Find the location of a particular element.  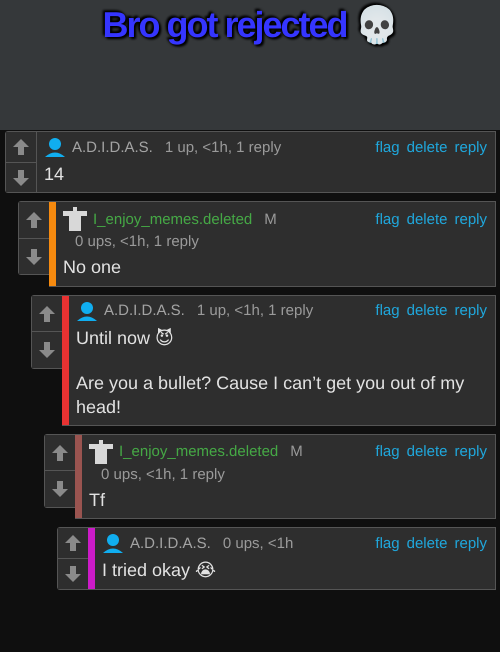

comment-text: Are you a bullet? Cause I can’t get you out of my head! is located at coordinates (271, 395).